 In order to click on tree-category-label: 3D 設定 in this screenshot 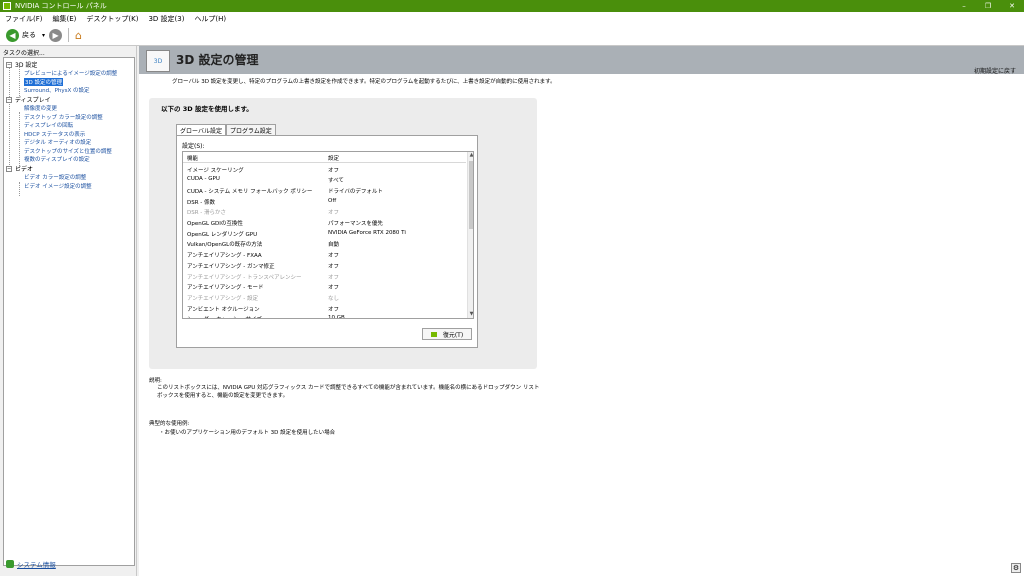, I will do `click(26, 65)`.